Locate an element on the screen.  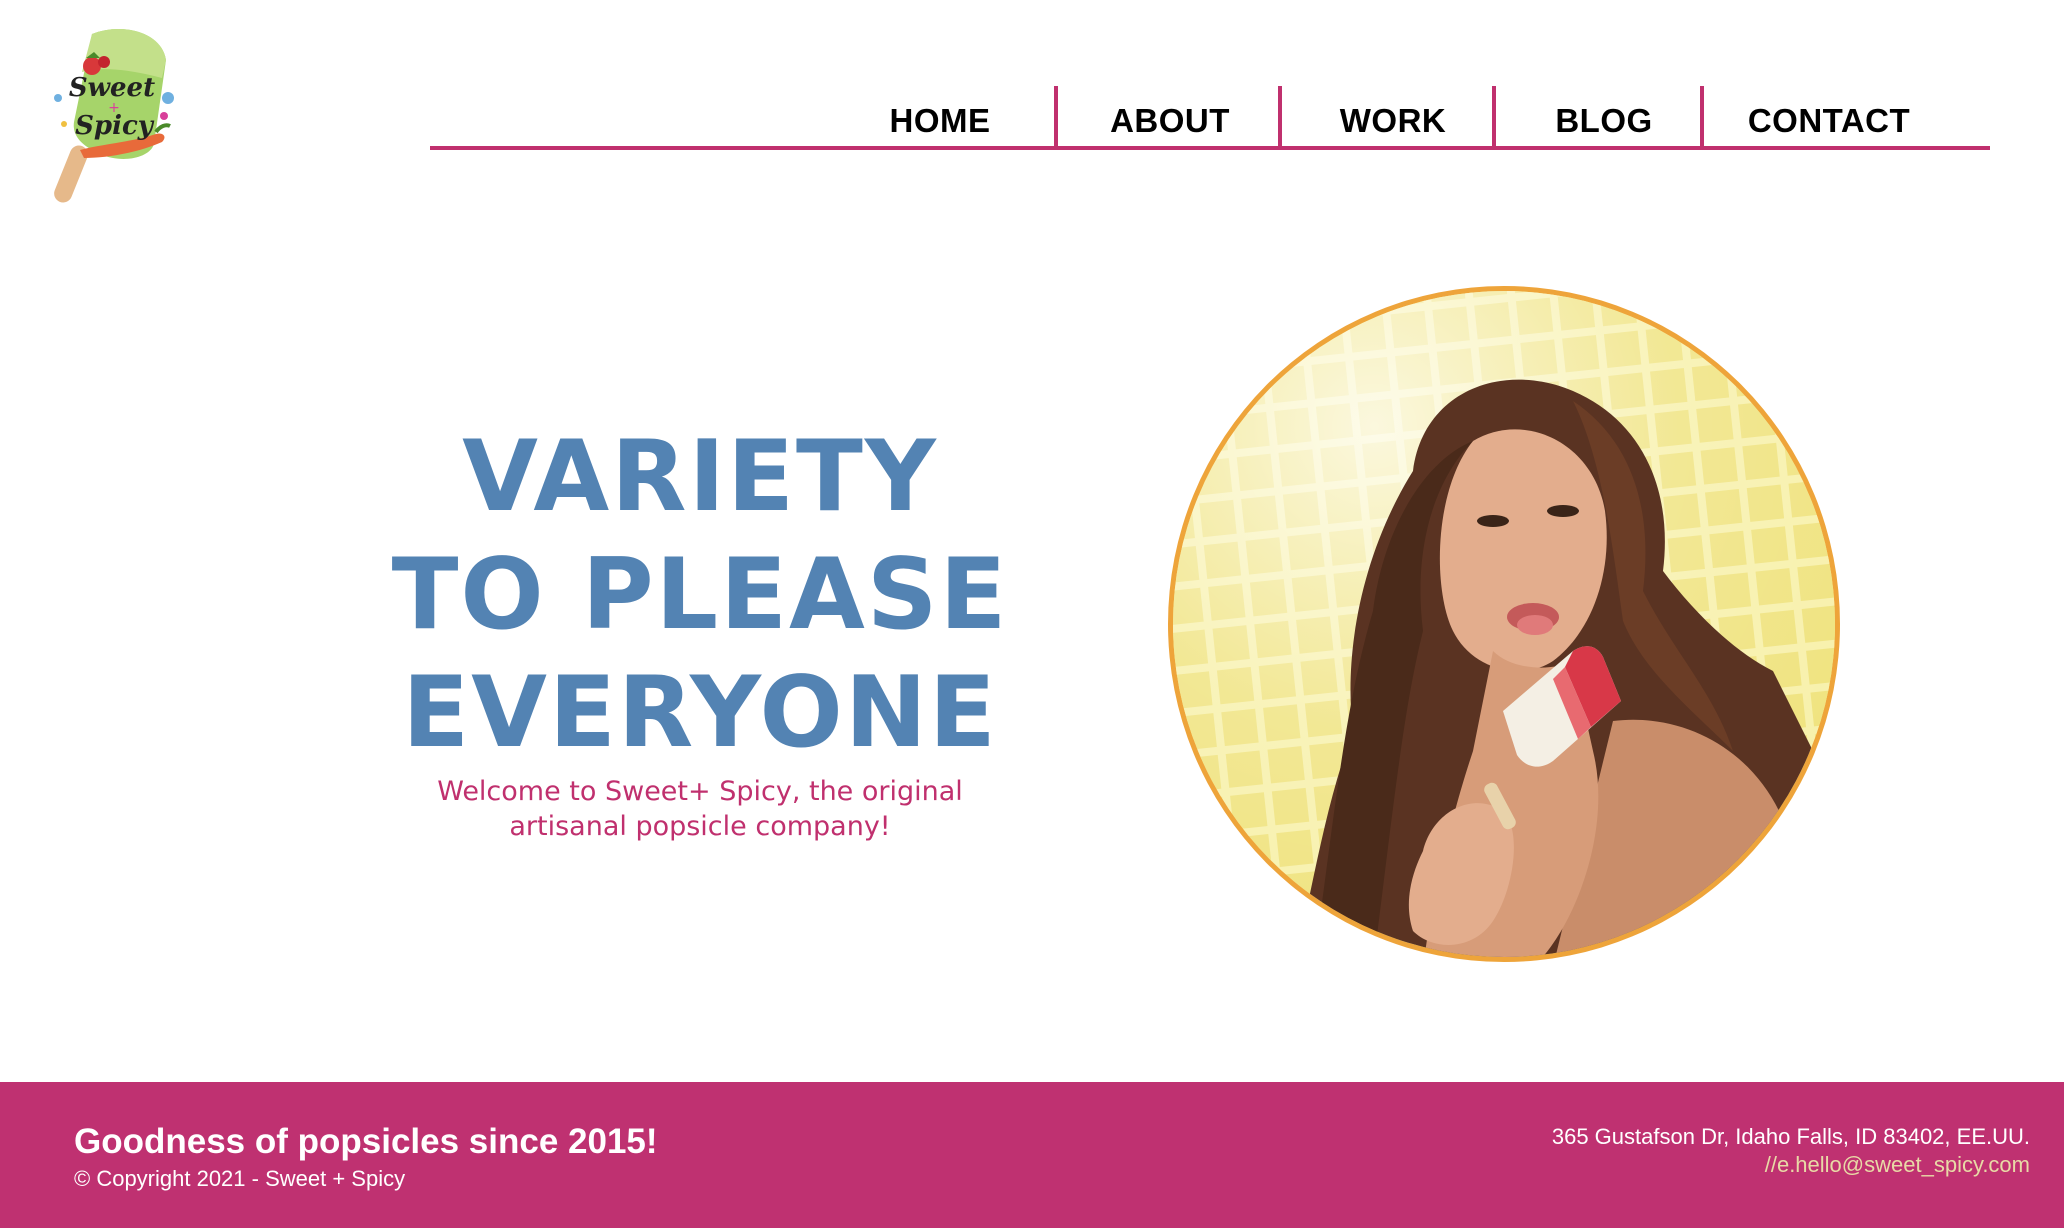
hero-subtitle-line1: Welcome to Sweet+ Spicy, the original is located at coordinates (700, 791).